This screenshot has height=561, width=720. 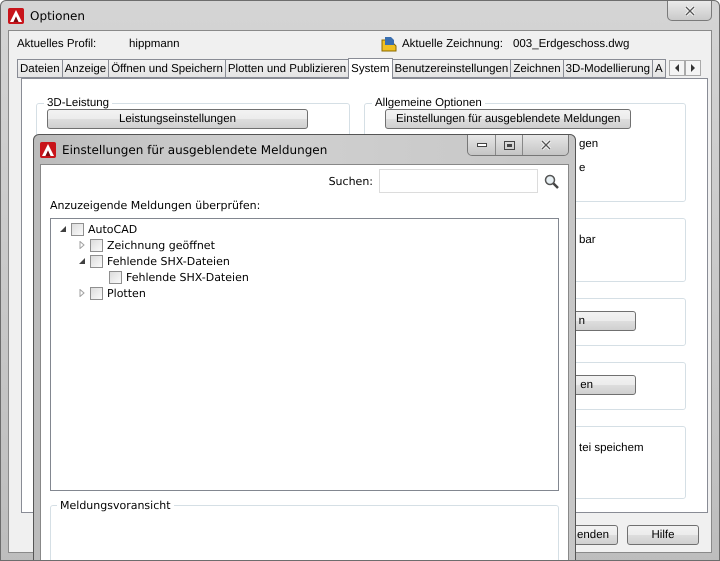 What do you see at coordinates (155, 44) in the screenshot?
I see `profile-value: hippmann` at bounding box center [155, 44].